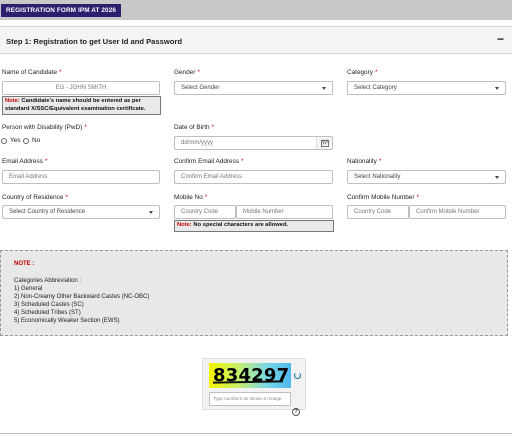 Image resolution: width=512 pixels, height=436 pixels. What do you see at coordinates (24, 264) in the screenshot?
I see `notice-title: NOTE :` at bounding box center [24, 264].